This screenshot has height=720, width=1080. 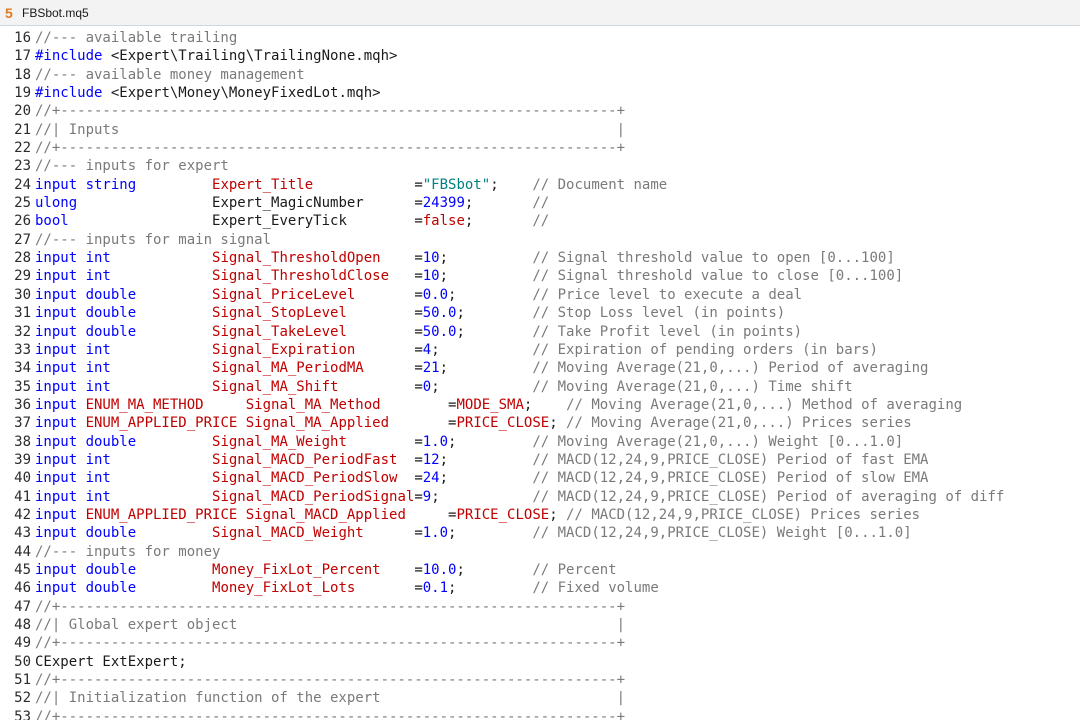 I want to click on line-number: 41, so click(x=22, y=496).